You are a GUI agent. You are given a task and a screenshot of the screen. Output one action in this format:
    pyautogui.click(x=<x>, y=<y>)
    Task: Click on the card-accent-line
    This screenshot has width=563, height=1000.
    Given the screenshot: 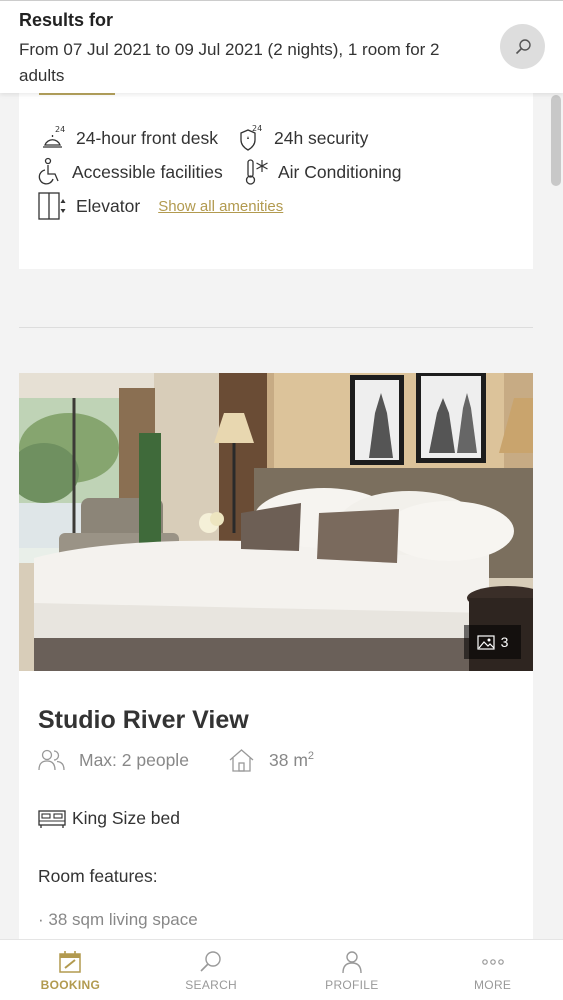 What is the action you would take?
    pyautogui.click(x=77, y=94)
    